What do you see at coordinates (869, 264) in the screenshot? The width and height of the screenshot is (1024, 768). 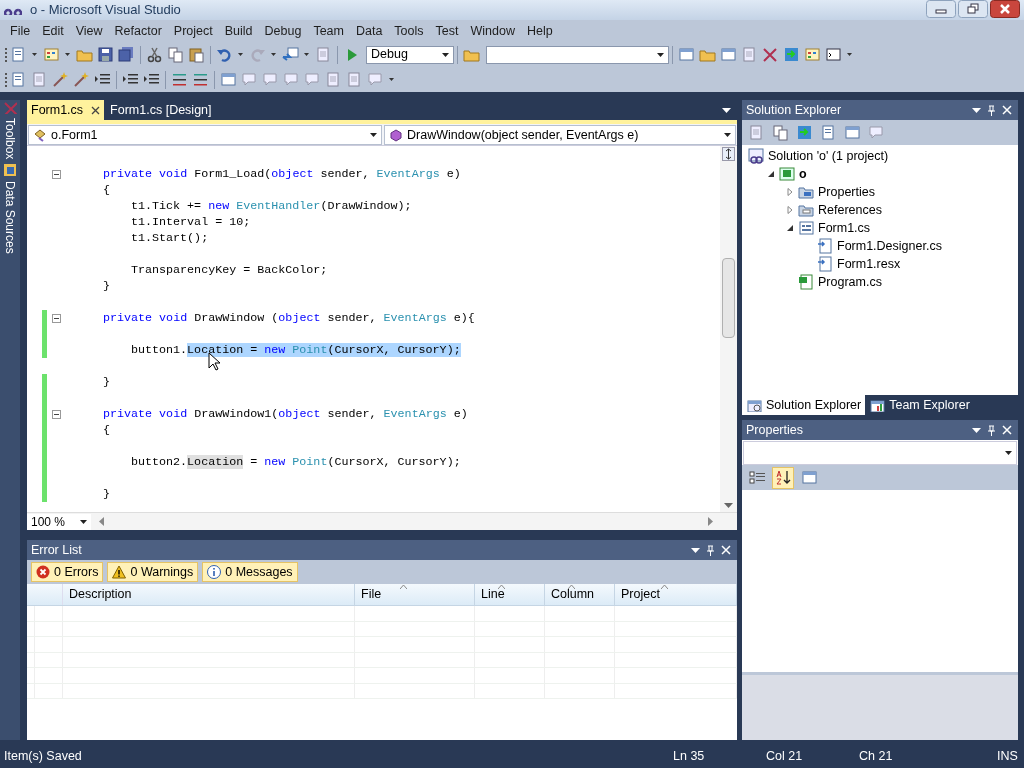 I see `tree-item: Form1.resx` at bounding box center [869, 264].